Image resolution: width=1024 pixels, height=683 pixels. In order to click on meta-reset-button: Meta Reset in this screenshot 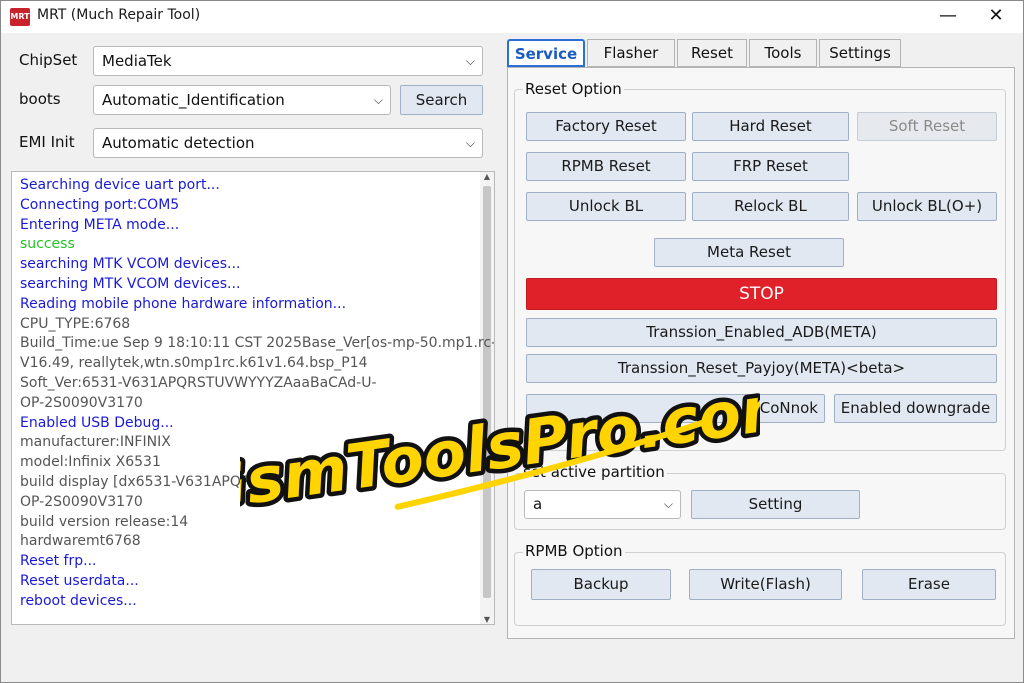, I will do `click(749, 252)`.